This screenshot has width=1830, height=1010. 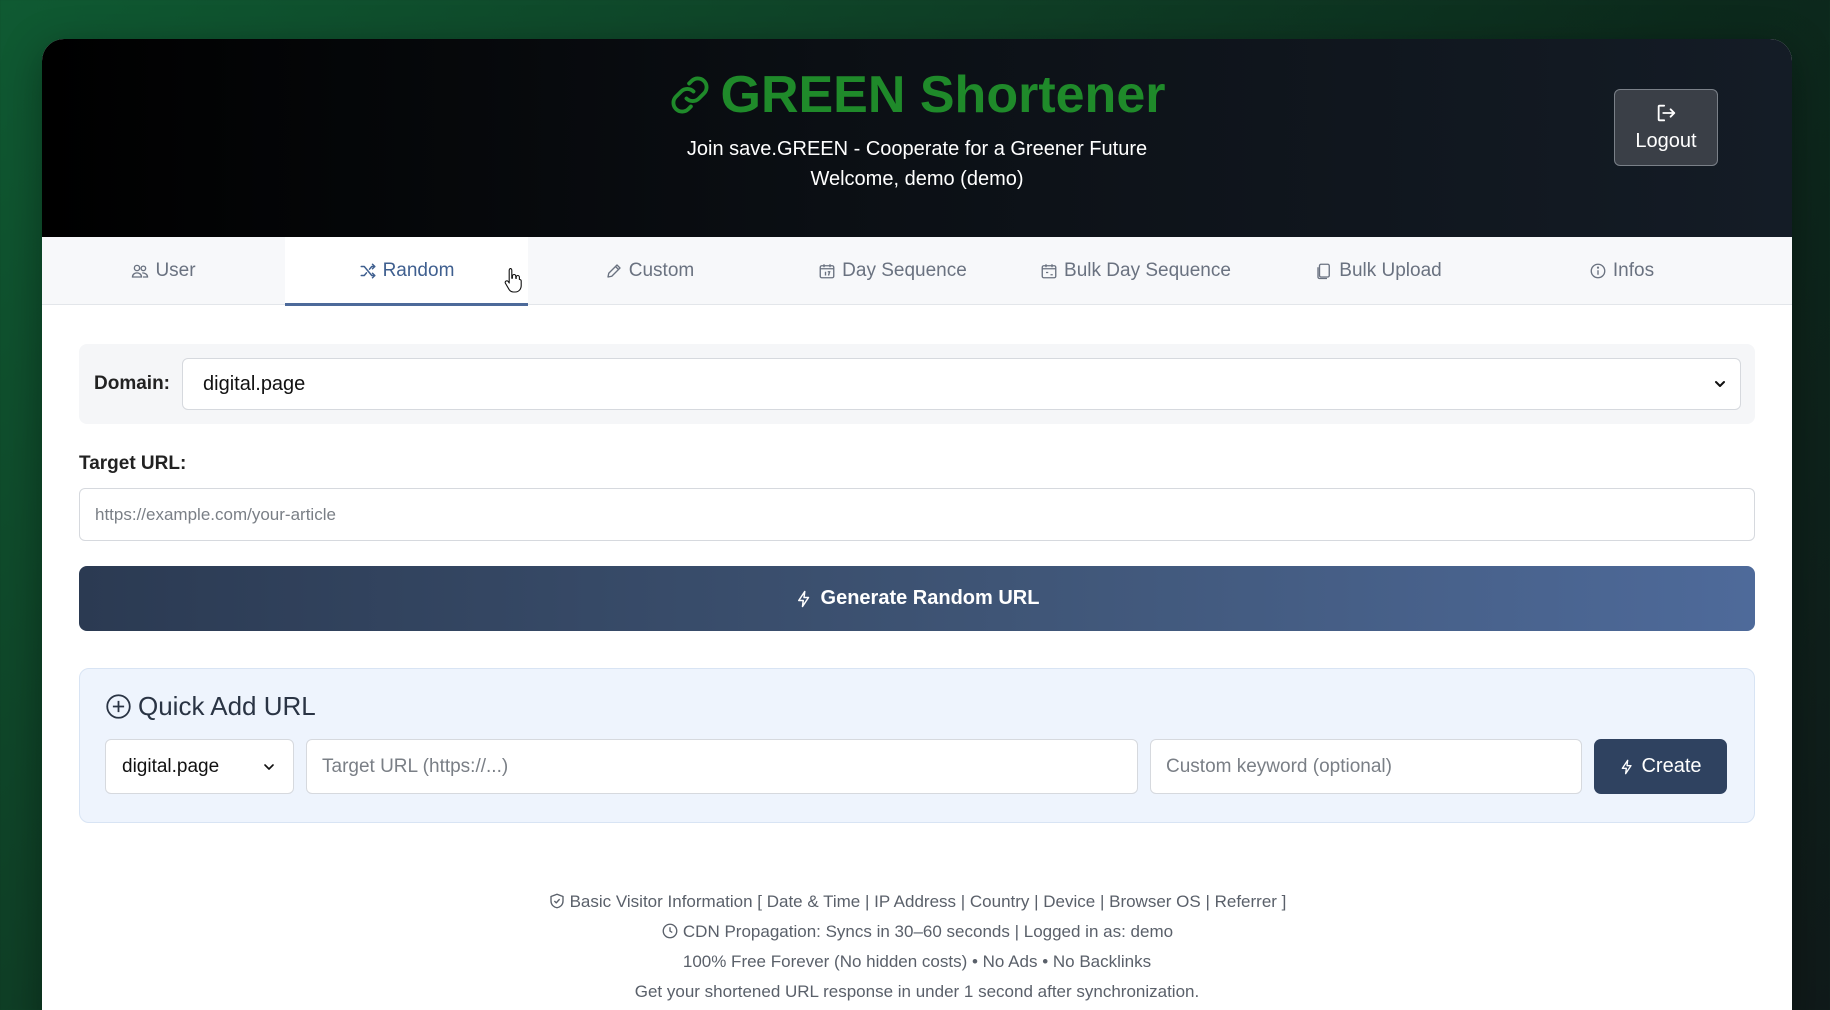 I want to click on quick-domain-select: digital.page, so click(x=199, y=766).